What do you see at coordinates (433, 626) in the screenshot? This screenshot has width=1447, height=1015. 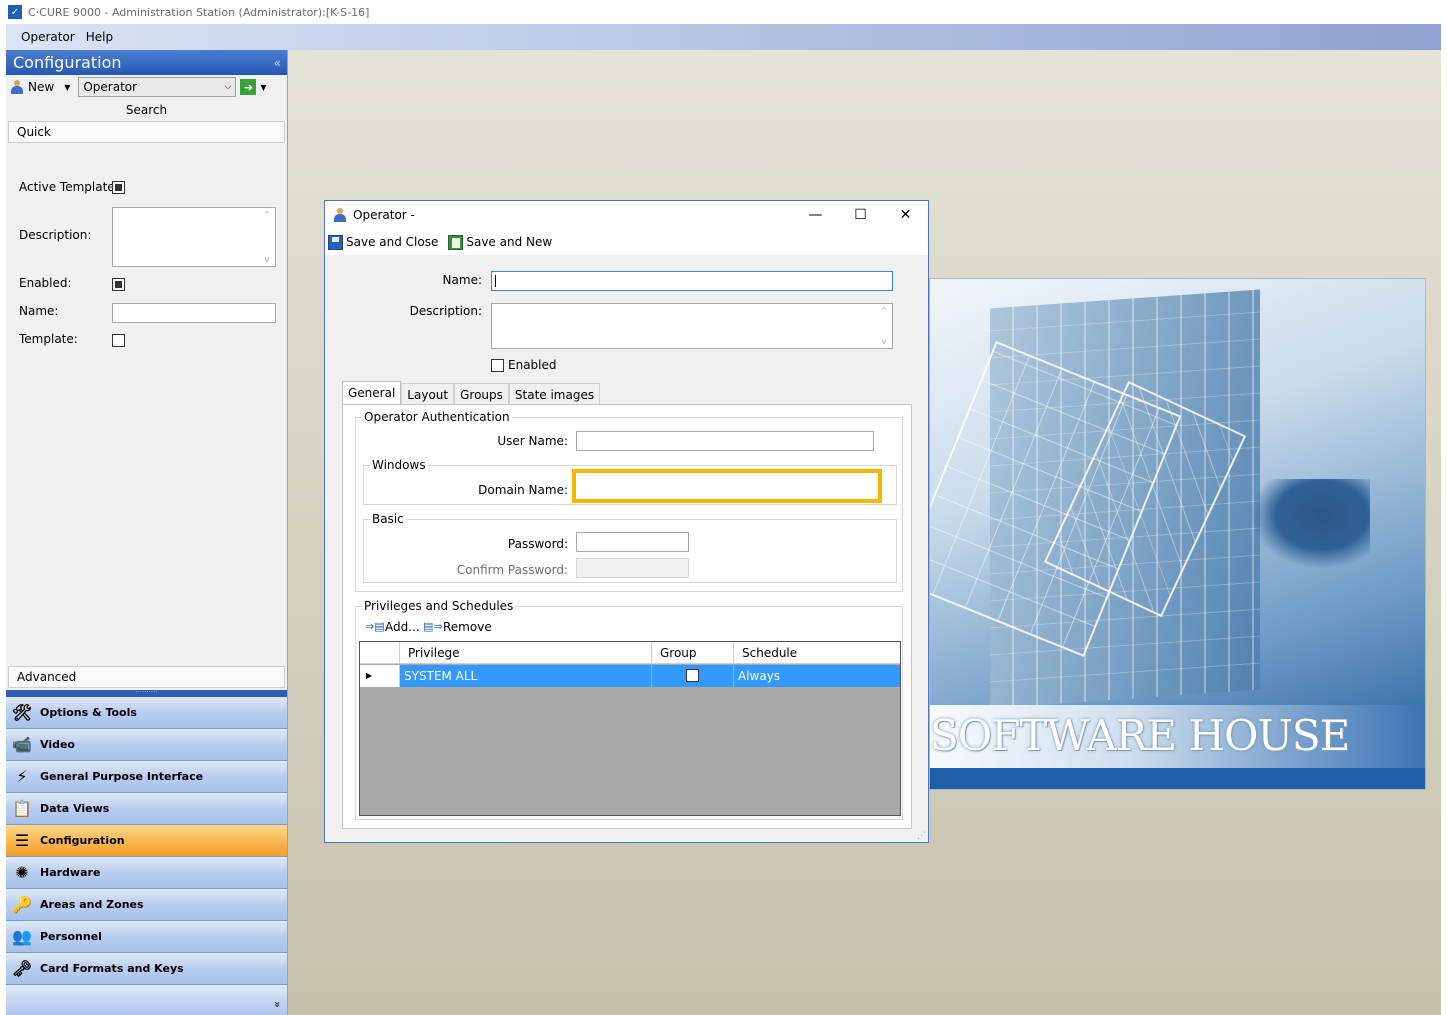 I see `remove-icon: ▤⇒` at bounding box center [433, 626].